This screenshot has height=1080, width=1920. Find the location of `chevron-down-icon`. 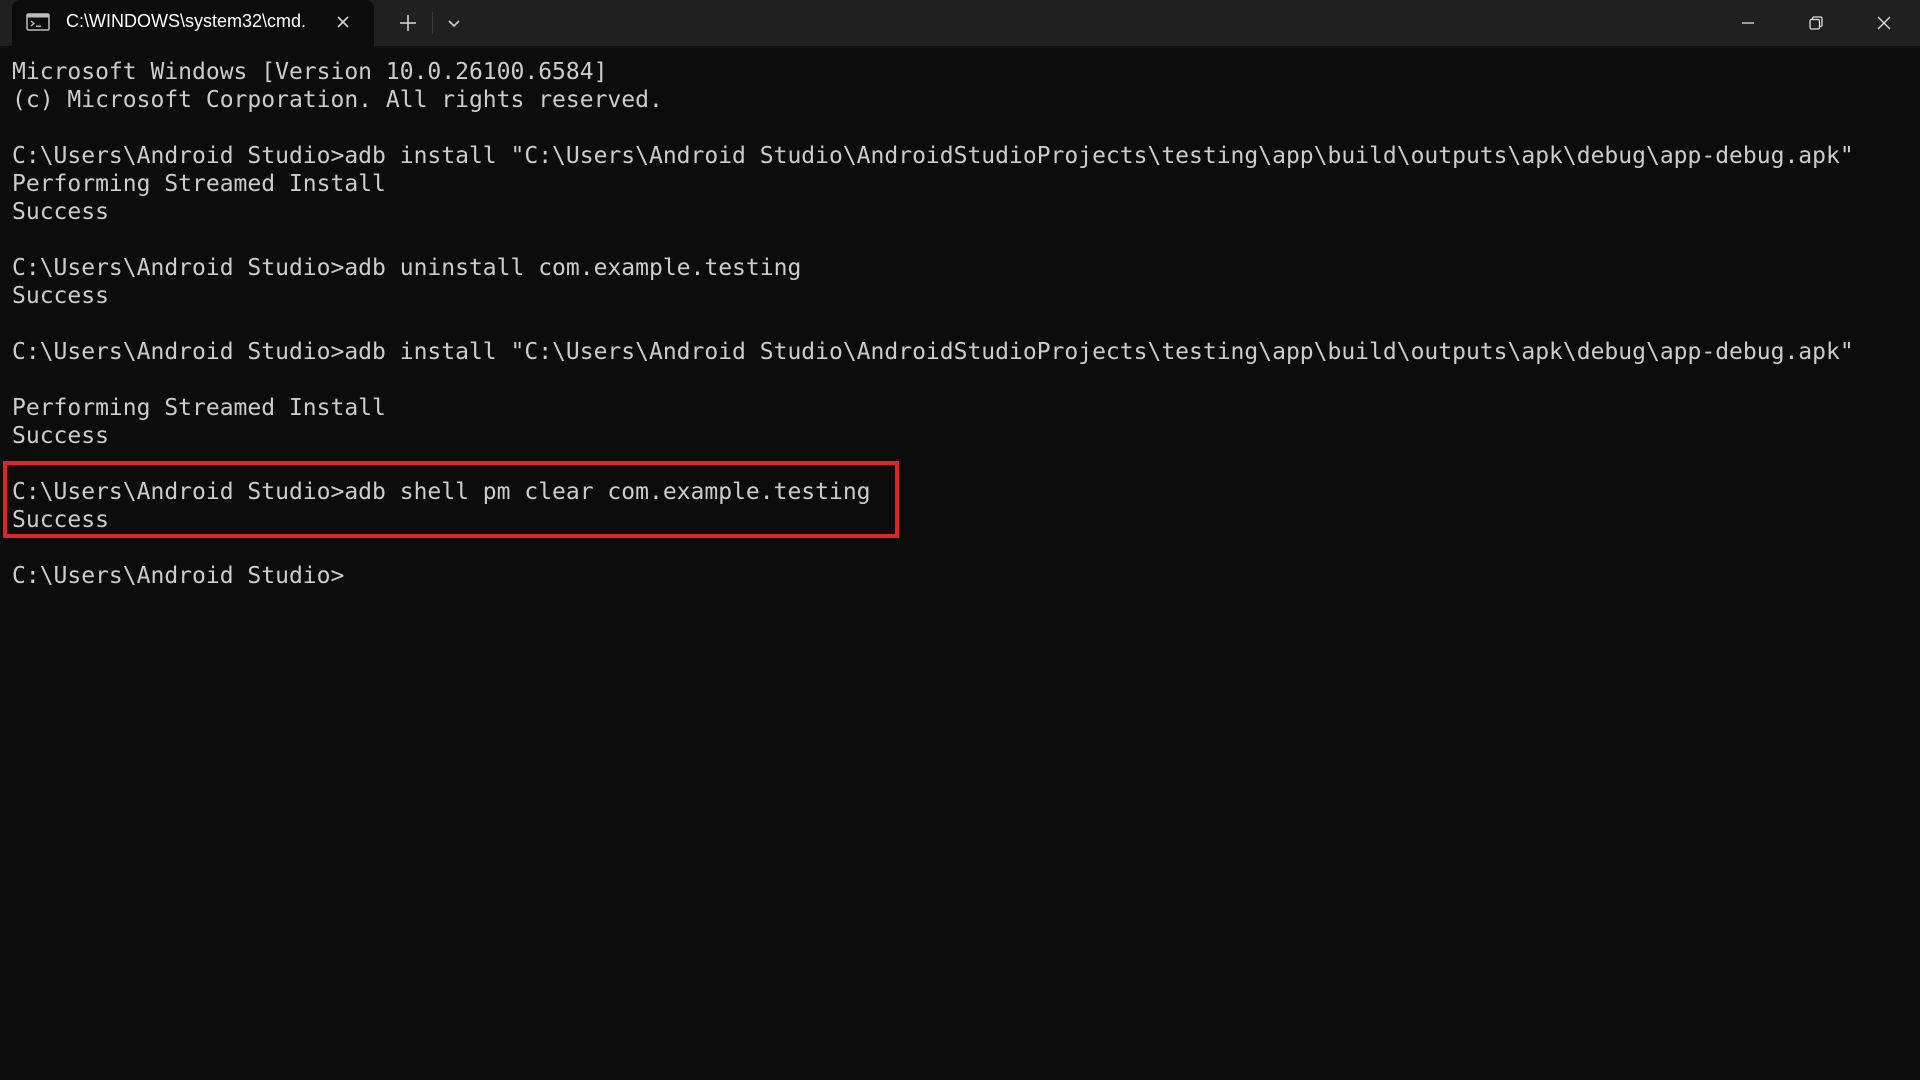

chevron-down-icon is located at coordinates (454, 23).